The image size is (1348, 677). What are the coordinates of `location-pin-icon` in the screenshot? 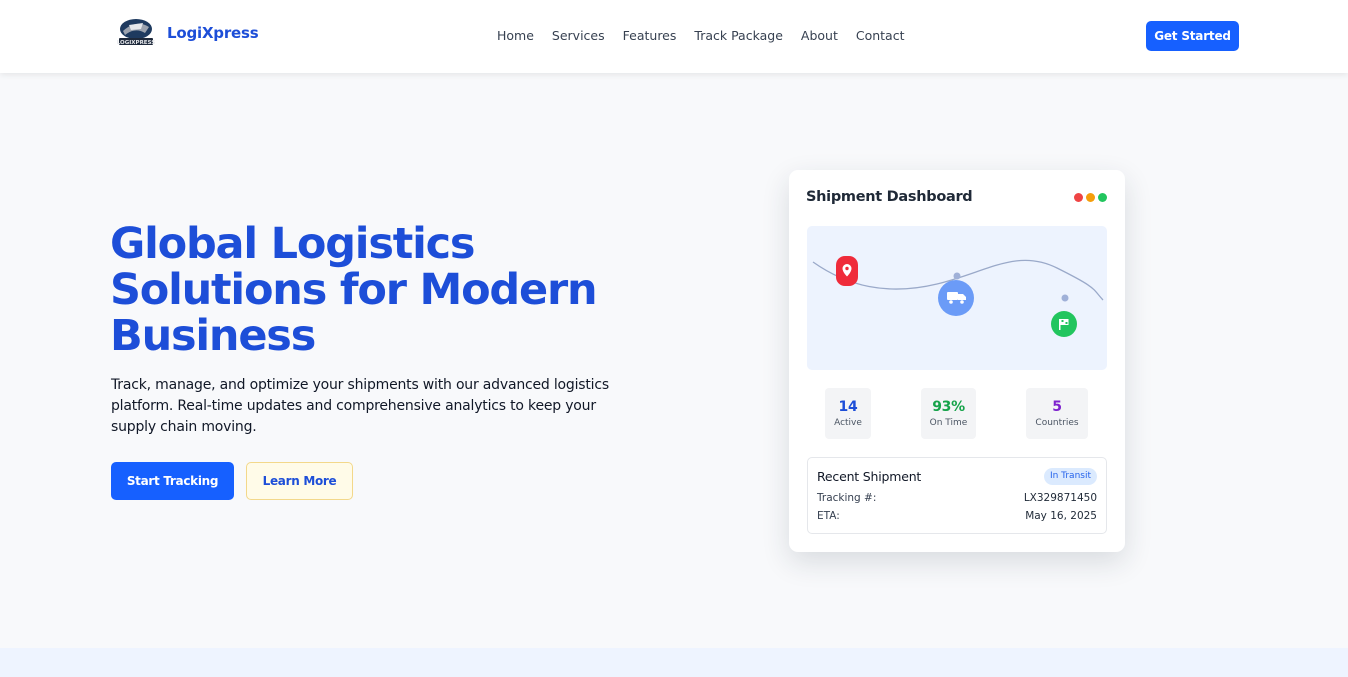 It's located at (847, 271).